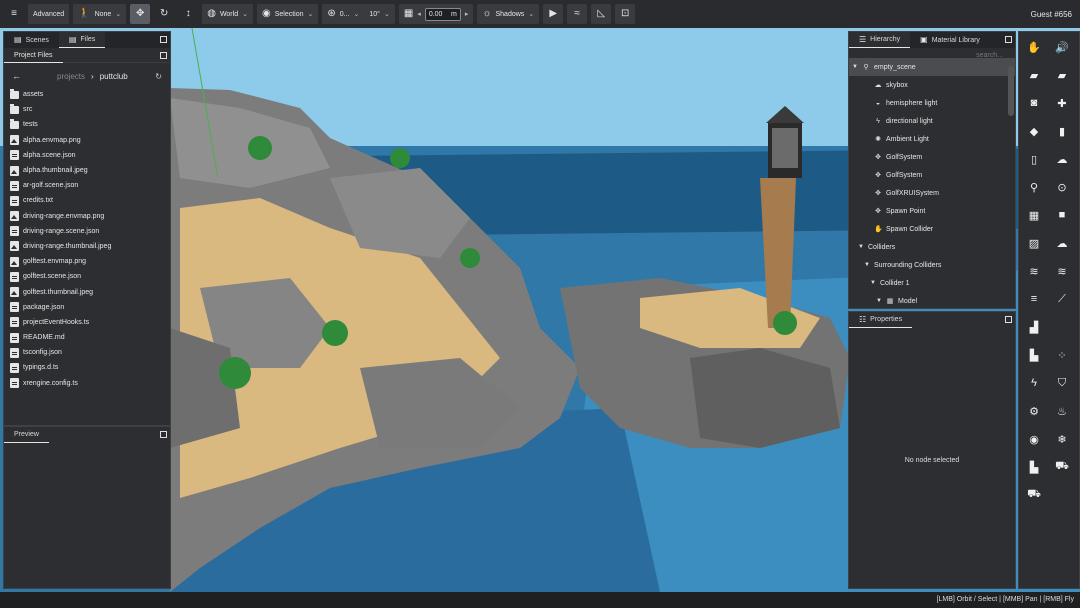 This screenshot has height=608, width=1080. I want to click on file-item: typings.d.ts, so click(90, 367).